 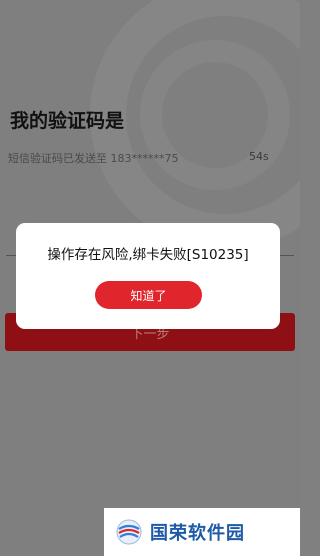 I want to click on dialog-message: 操作存在风险,绑卡失败[S10235], so click(x=148, y=255).